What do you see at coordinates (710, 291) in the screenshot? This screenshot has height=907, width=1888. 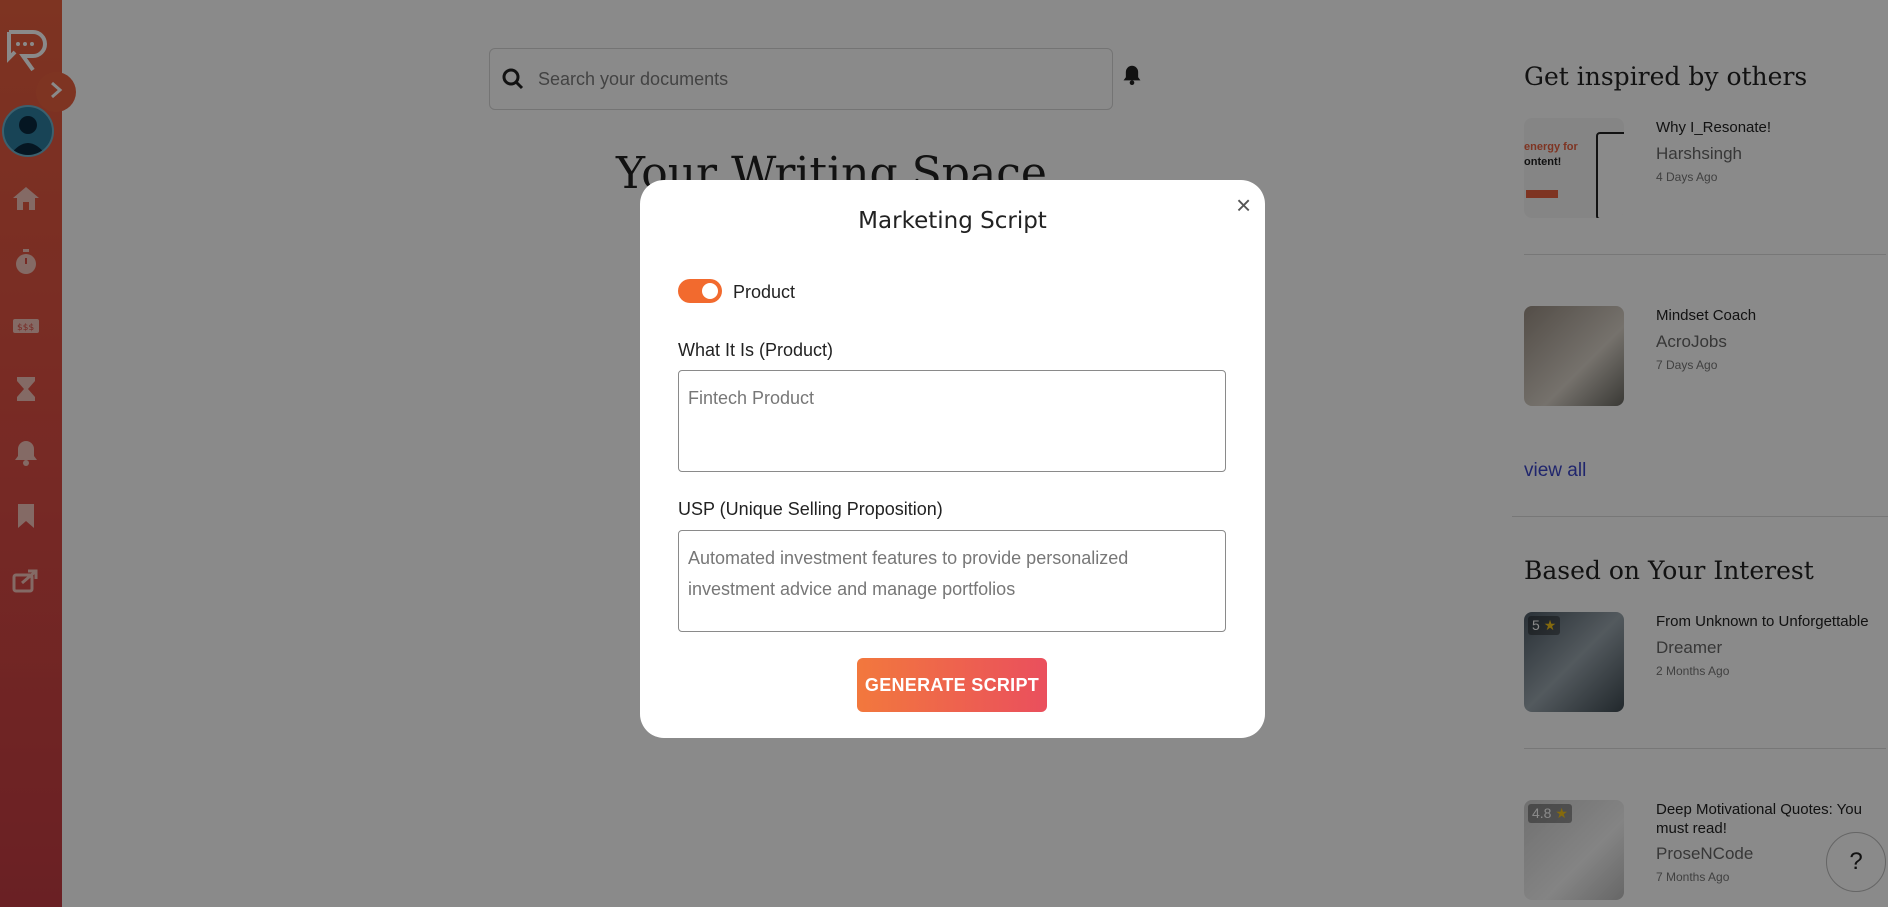 I see `toggle-knob` at bounding box center [710, 291].